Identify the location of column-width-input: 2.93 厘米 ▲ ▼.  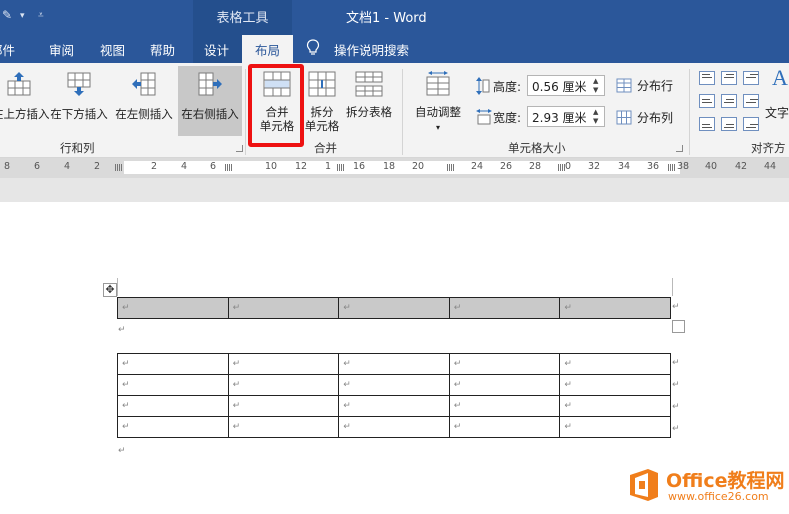
(566, 116).